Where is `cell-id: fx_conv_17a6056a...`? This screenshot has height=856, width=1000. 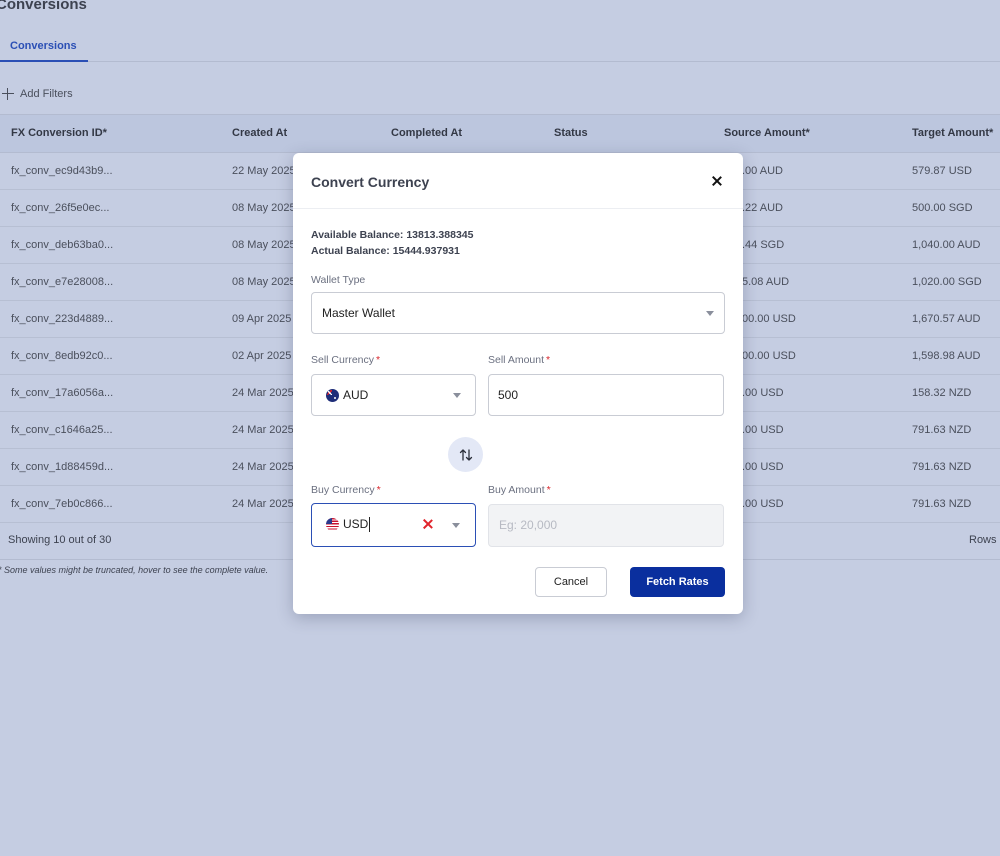 cell-id: fx_conv_17a6056a... is located at coordinates (62, 393).